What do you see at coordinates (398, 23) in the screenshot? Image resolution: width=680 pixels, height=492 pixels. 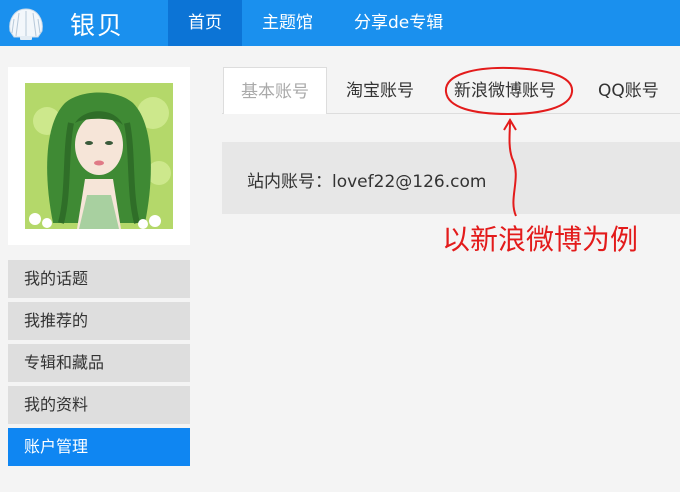 I see `nav-share-albums: 分享de专辑` at bounding box center [398, 23].